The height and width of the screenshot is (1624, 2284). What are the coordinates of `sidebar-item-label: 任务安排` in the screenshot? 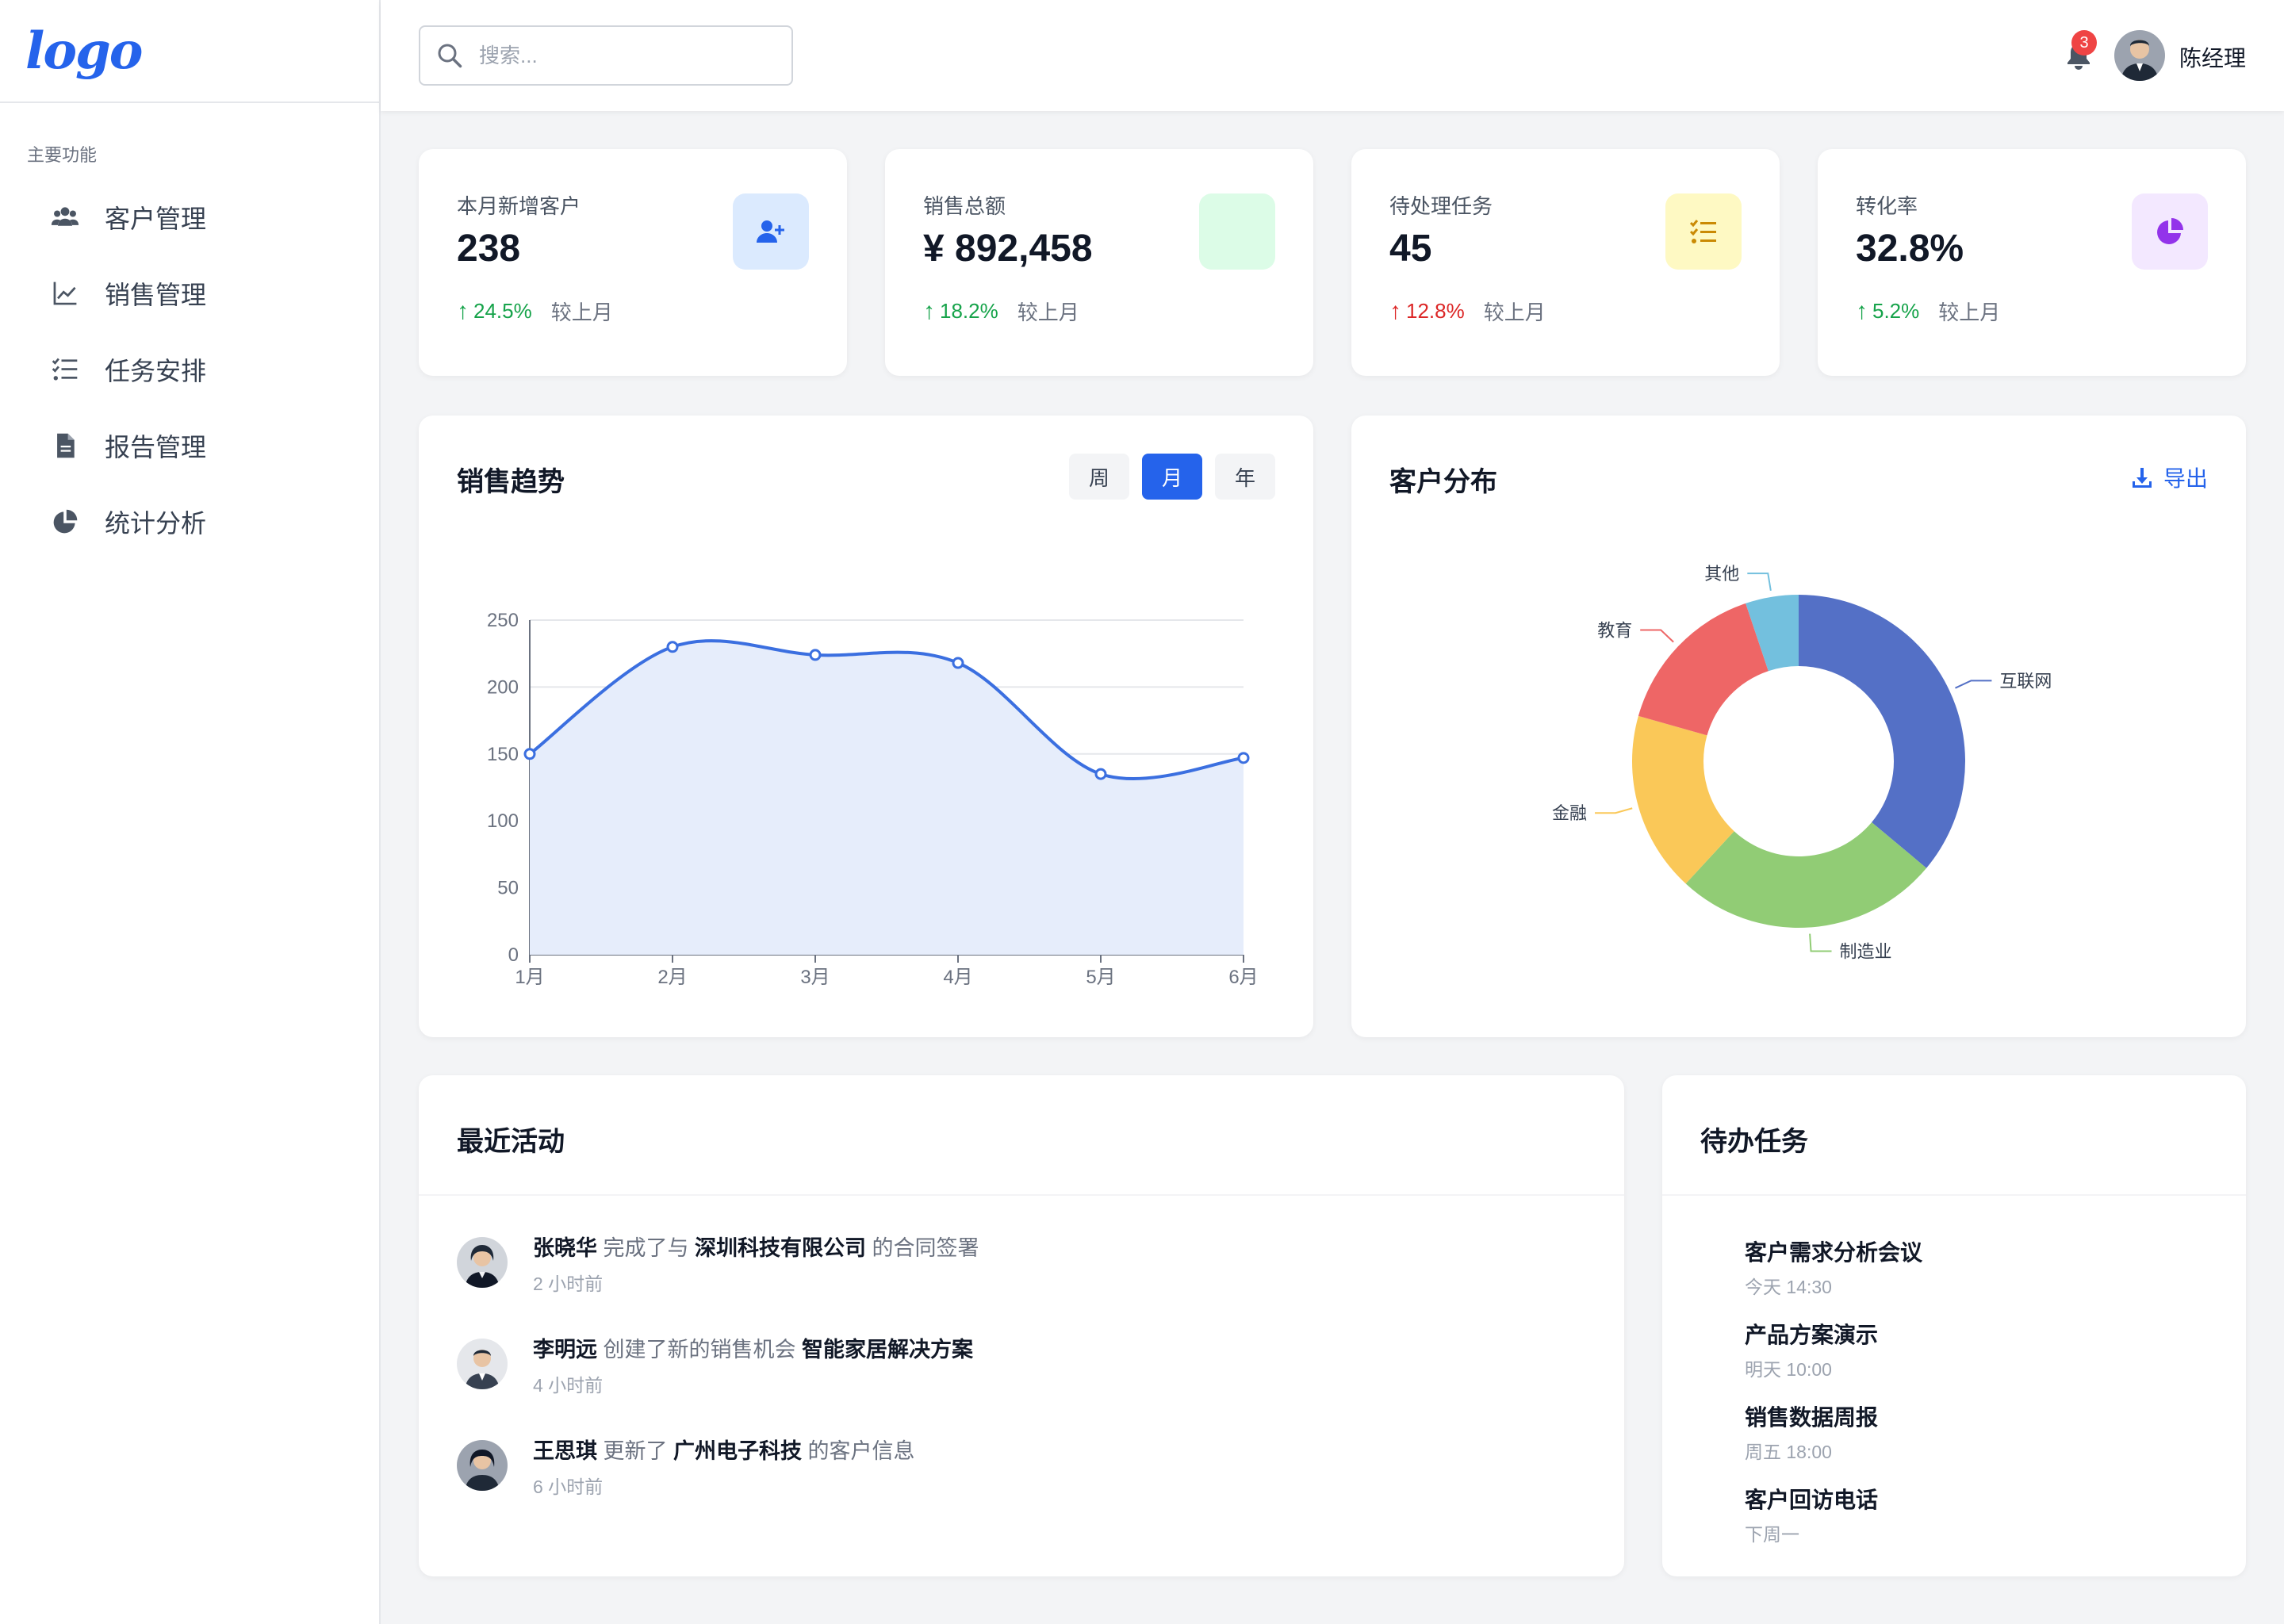 It's located at (156, 371).